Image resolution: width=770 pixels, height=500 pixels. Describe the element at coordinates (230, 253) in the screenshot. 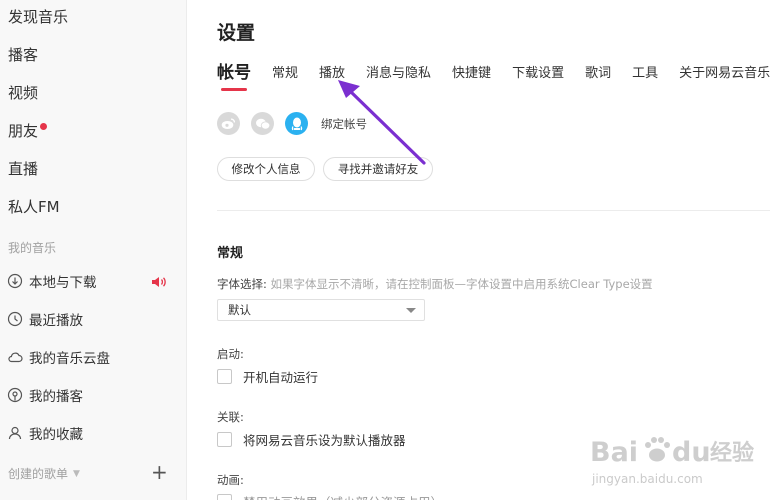

I see `general-section-title: 常规` at that location.